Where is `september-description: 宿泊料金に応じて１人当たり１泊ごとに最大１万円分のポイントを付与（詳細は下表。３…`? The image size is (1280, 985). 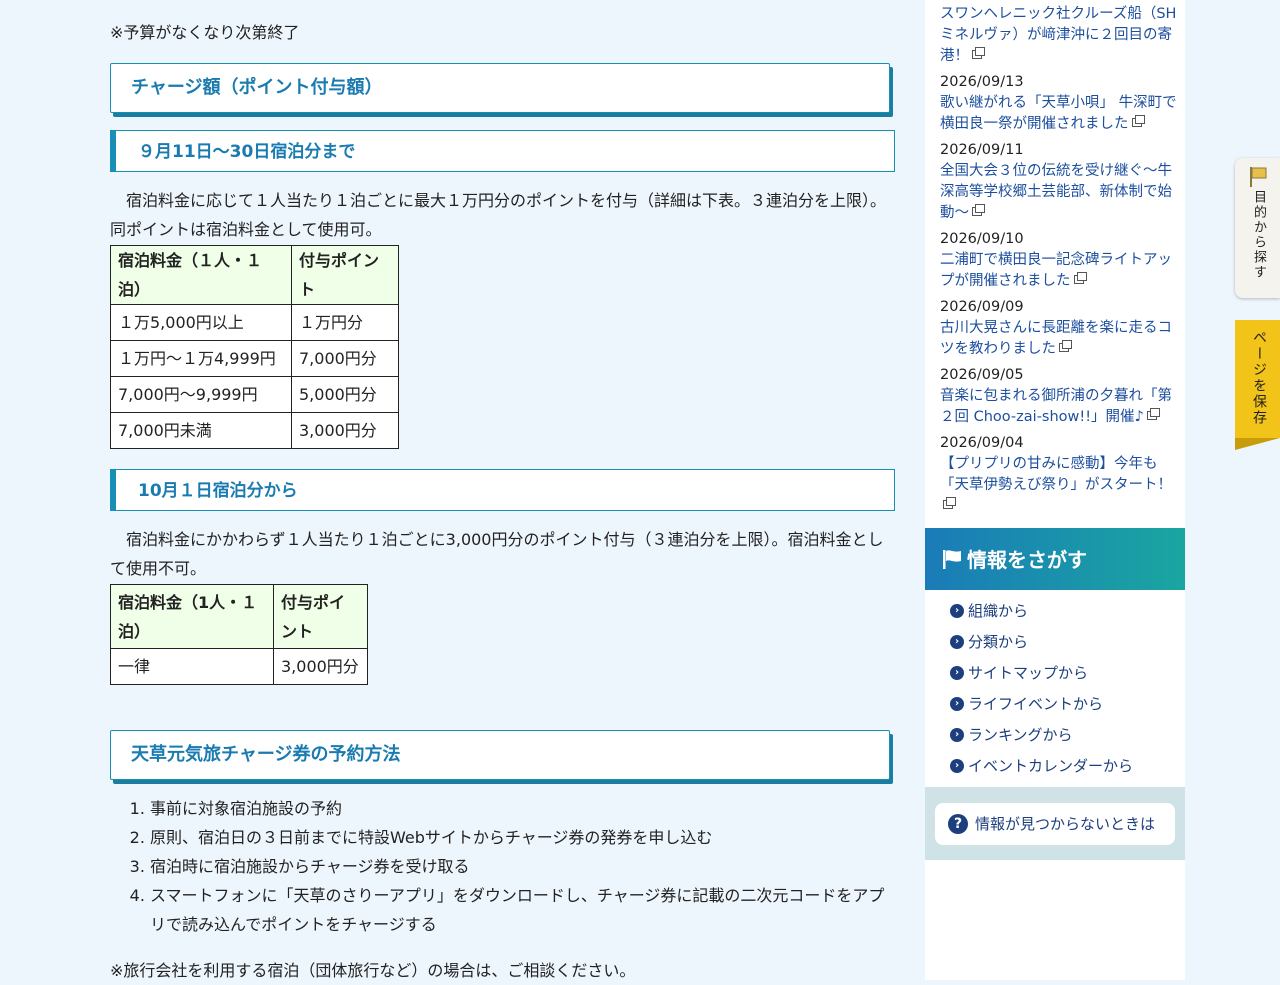
september-description: 宿泊料金に応じて１人当たり１泊ごとに最大１万円分のポイントを付与（詳細は下表。３… is located at coordinates (498, 215).